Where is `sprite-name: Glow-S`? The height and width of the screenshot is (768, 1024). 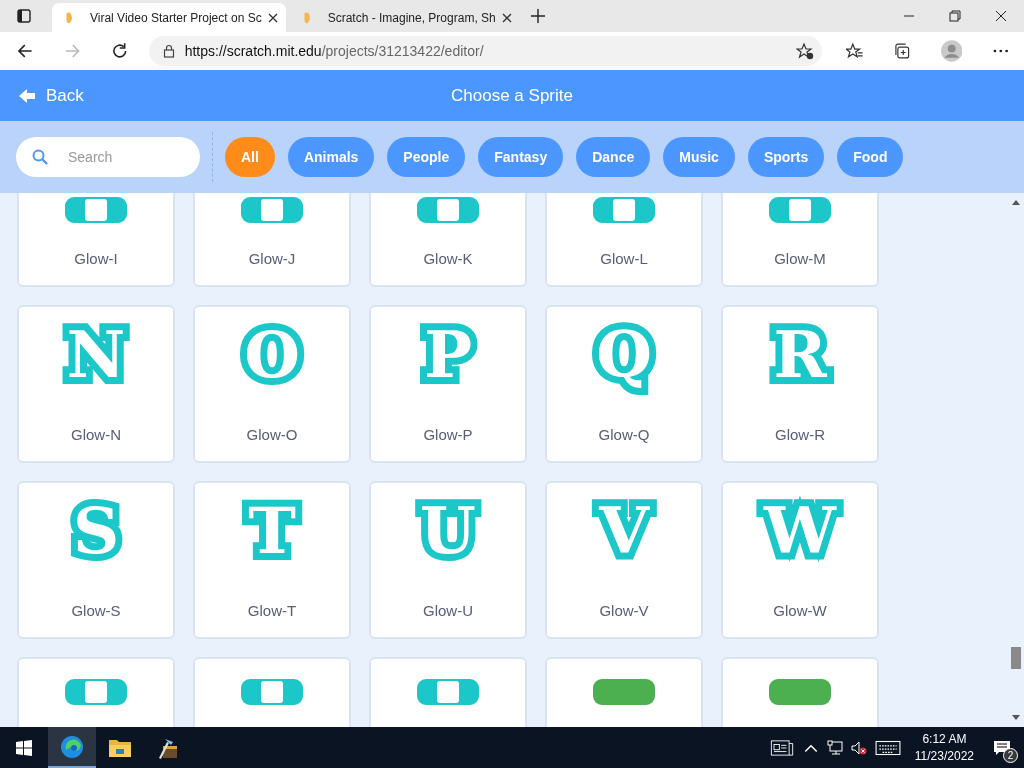
sprite-name: Glow-S is located at coordinates (96, 610).